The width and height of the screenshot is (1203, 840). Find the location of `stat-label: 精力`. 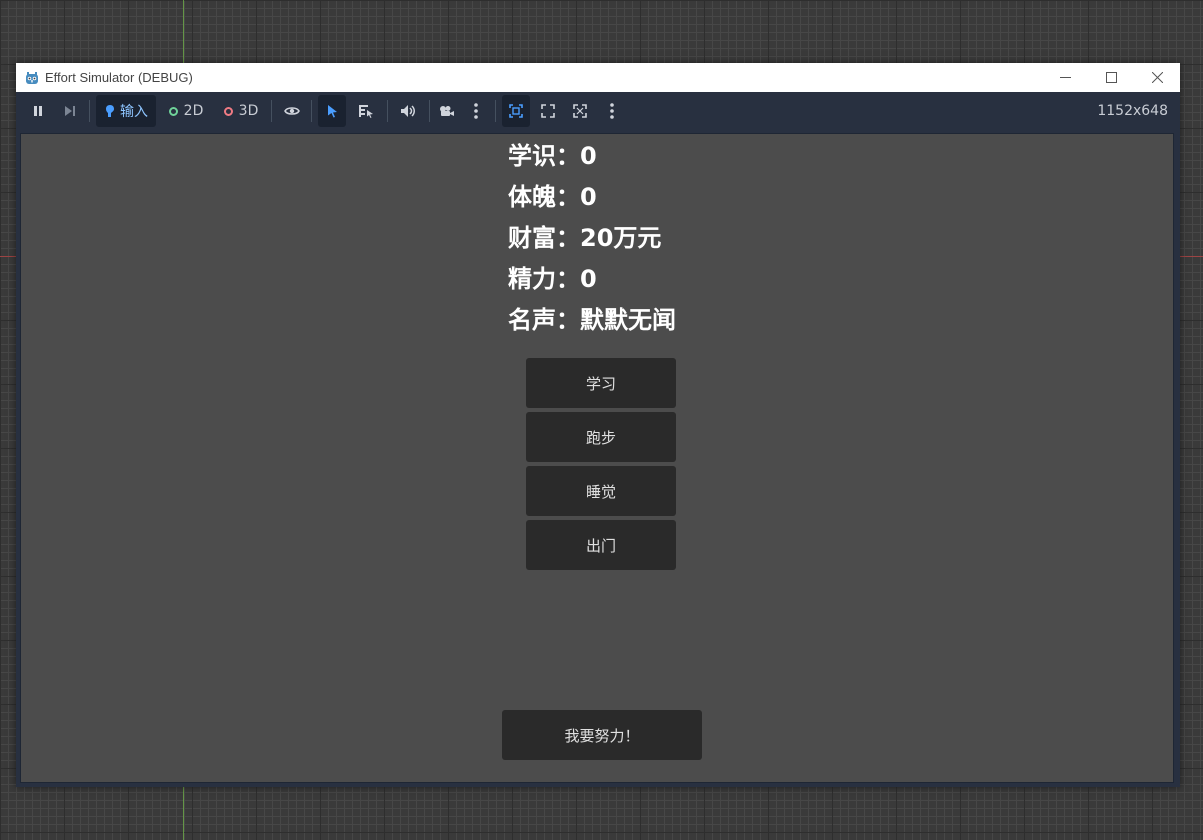

stat-label: 精力 is located at coordinates (532, 279).